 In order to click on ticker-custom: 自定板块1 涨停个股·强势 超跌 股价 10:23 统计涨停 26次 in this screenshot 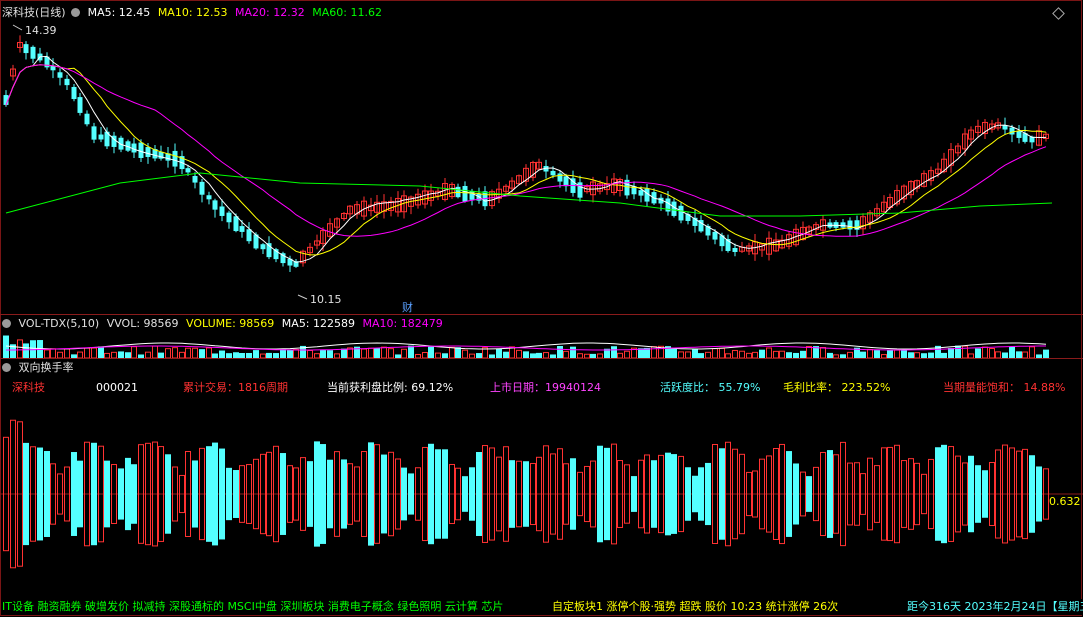, I will do `click(695, 607)`.